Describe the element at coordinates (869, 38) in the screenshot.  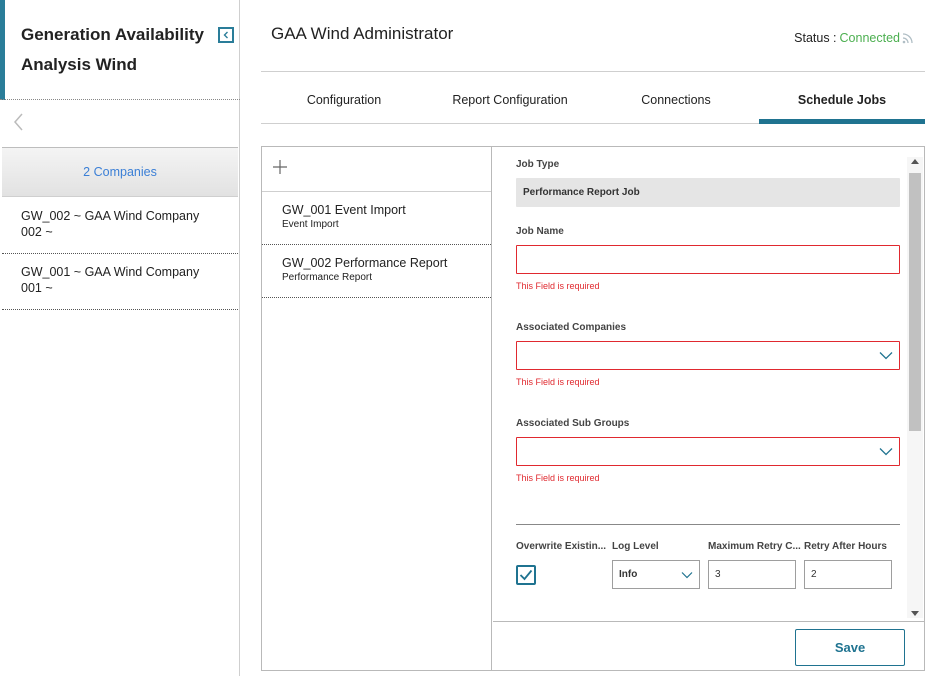
I see `status-value: Connected` at that location.